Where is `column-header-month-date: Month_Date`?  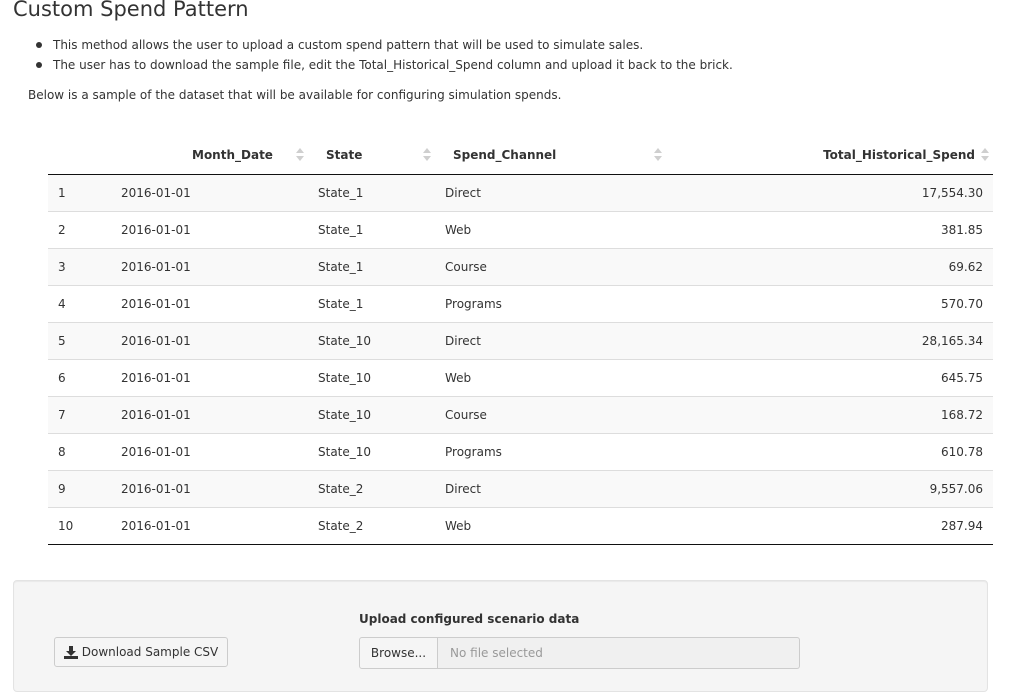 column-header-month-date: Month_Date is located at coordinates (209, 155).